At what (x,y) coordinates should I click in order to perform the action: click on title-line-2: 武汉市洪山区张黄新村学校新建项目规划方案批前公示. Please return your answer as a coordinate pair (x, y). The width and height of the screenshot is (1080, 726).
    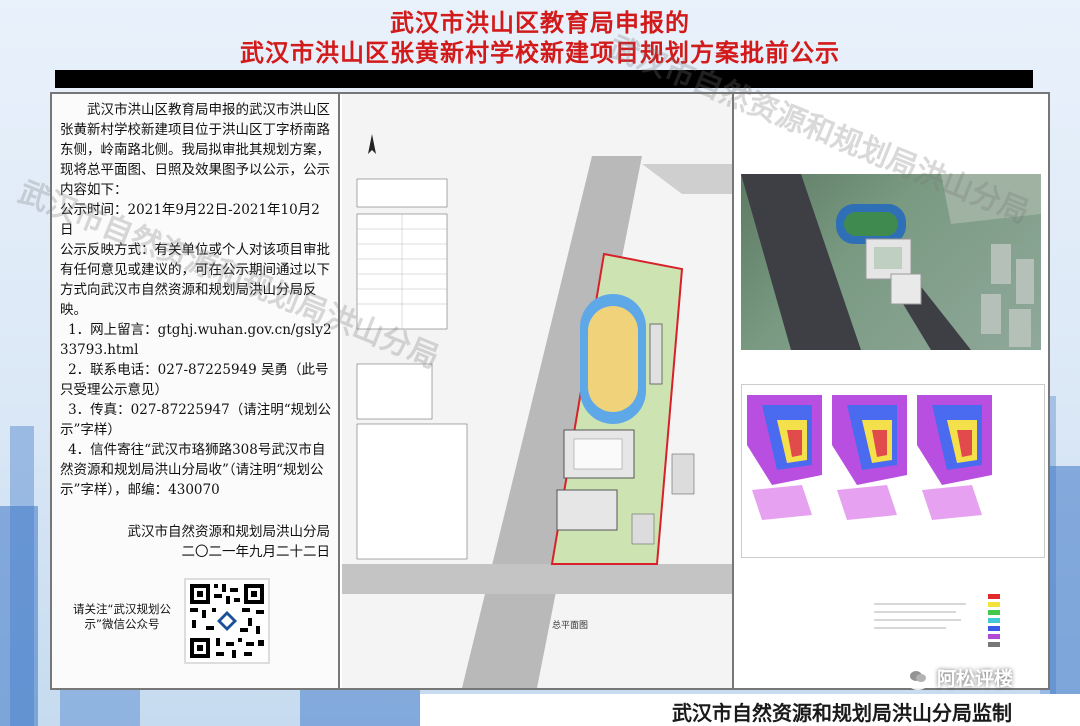
    Looking at the image, I should click on (540, 53).